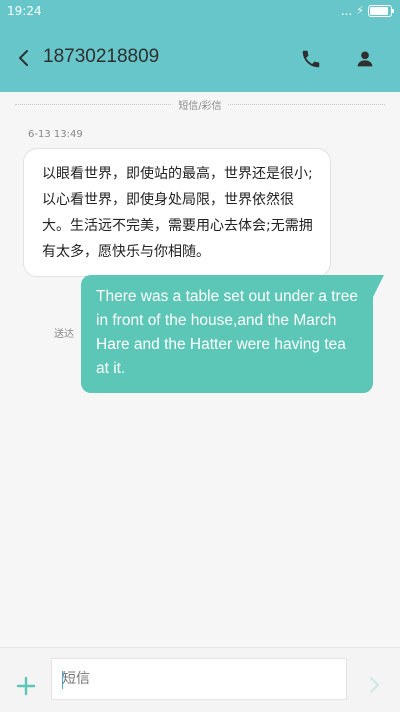  Describe the element at coordinates (311, 59) in the screenshot. I see `phone-icon` at that location.